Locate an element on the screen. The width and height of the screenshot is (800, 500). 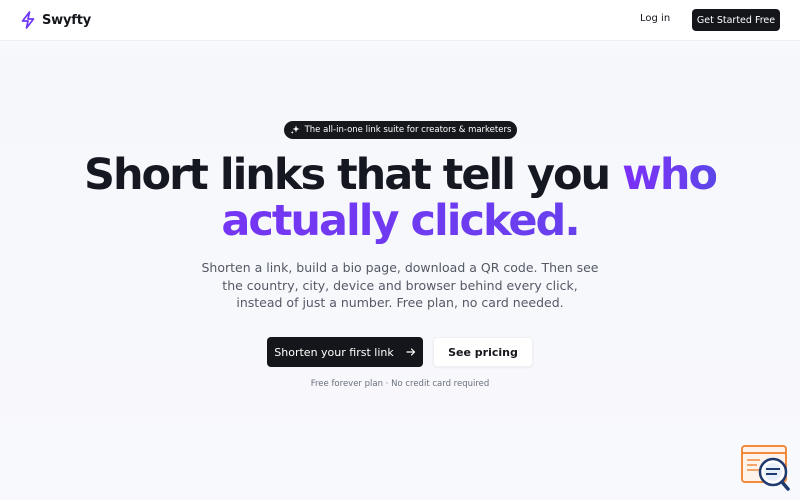
brand-name: Swyfty is located at coordinates (66, 20).